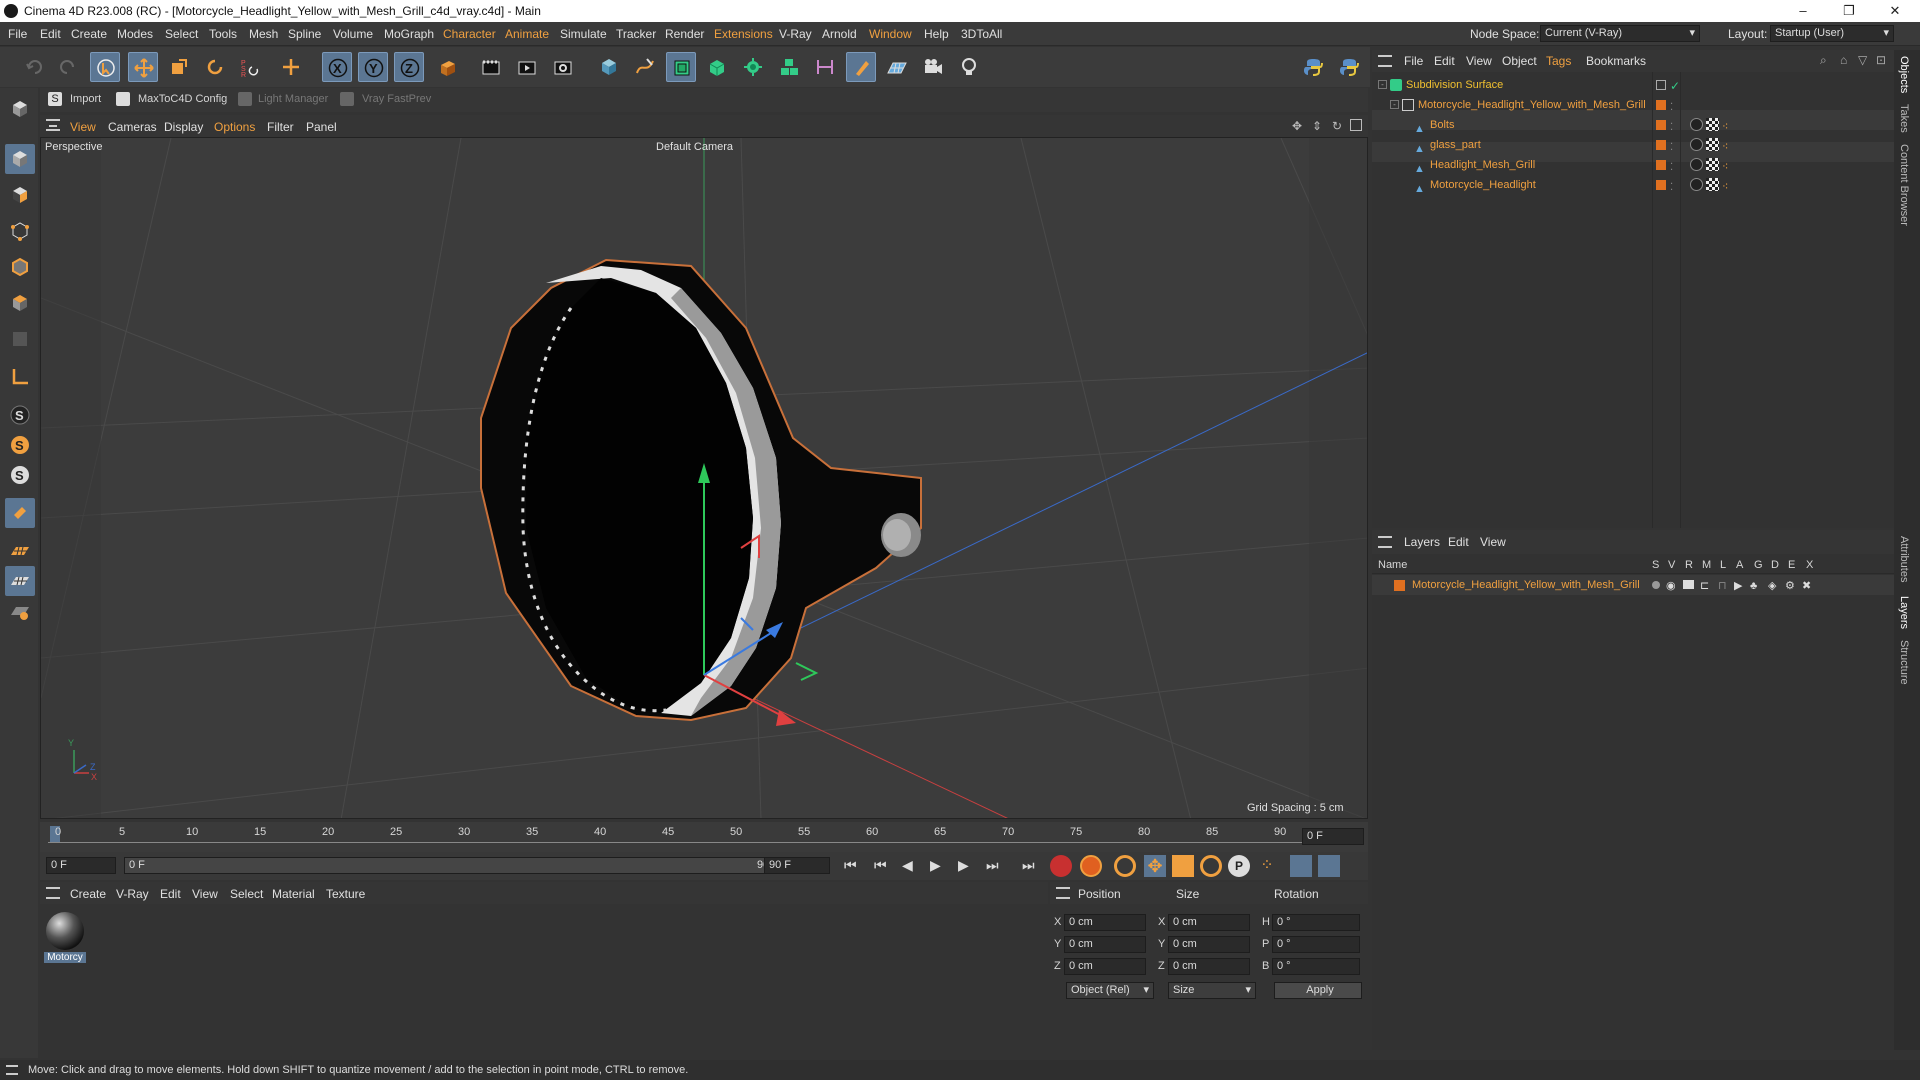  I want to click on timeline-window-icon, so click(1329, 866).